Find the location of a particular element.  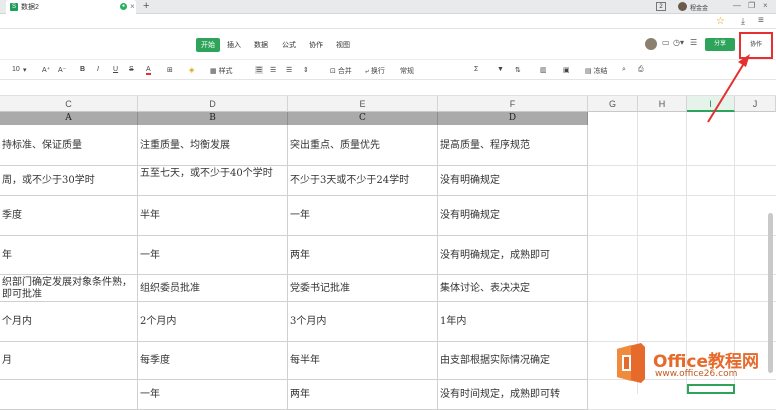

table-cell: 由支部根据实际情况确定 is located at coordinates (513, 361).